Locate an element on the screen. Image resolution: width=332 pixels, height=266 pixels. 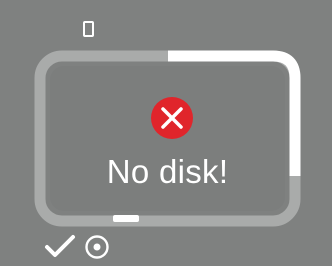
circle-dot-icon is located at coordinates (97, 247).